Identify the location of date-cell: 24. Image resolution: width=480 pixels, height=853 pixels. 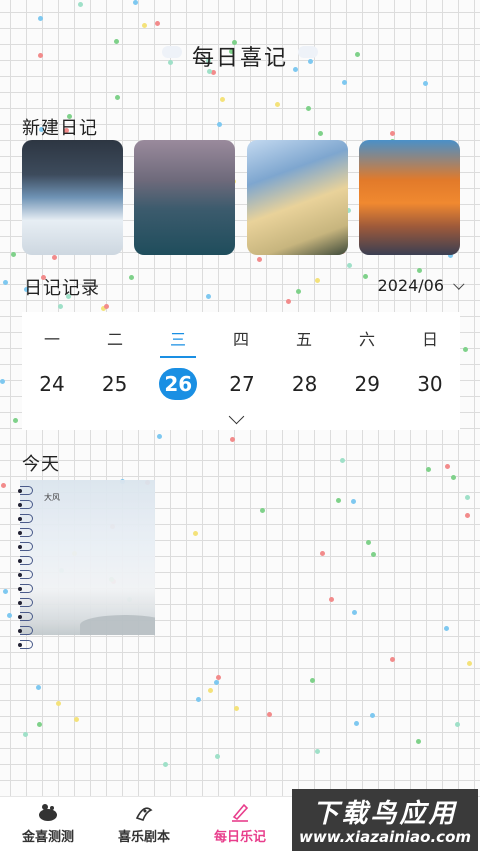
(52, 384).